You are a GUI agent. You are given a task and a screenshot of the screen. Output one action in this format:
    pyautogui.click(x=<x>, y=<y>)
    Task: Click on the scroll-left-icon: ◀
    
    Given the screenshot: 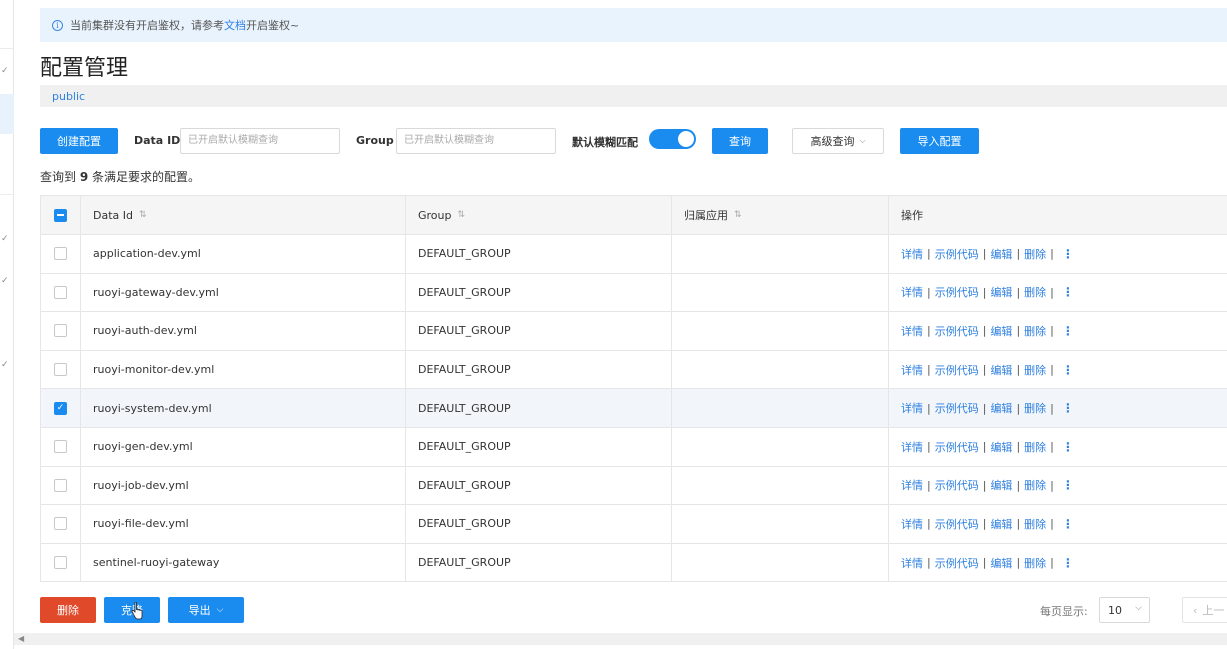 What is the action you would take?
    pyautogui.click(x=21, y=639)
    